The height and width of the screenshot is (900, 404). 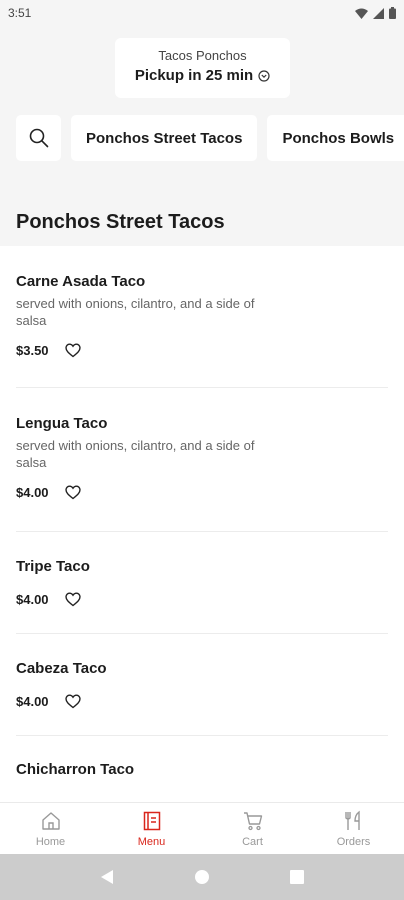 I want to click on nav-item-orders: Orders, so click(x=353, y=828).